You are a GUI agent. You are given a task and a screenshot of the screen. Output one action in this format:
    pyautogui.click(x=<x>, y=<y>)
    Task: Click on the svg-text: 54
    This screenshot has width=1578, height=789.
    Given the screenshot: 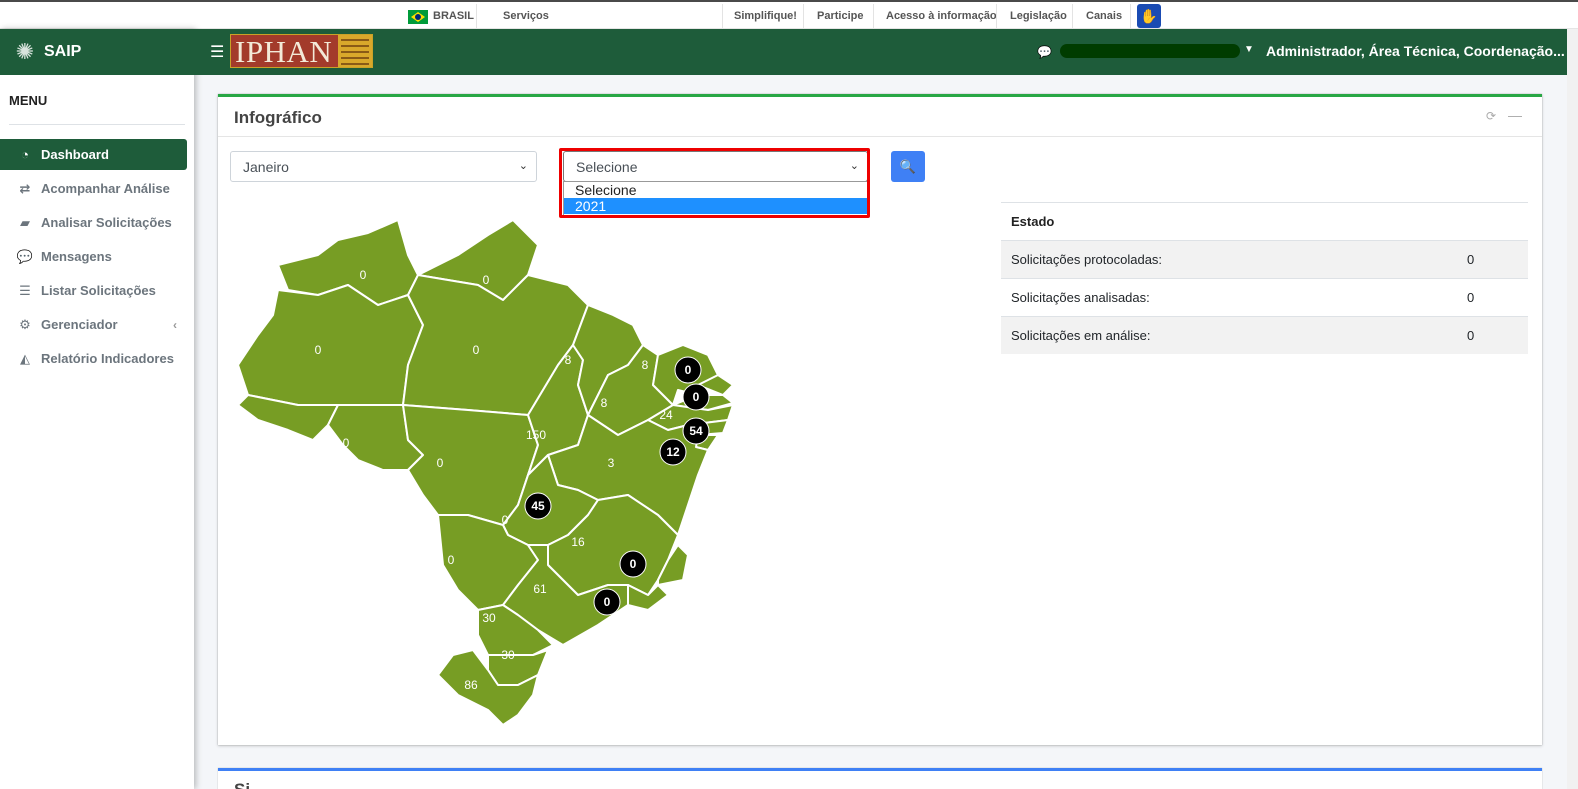 What is the action you would take?
    pyautogui.click(x=696, y=431)
    